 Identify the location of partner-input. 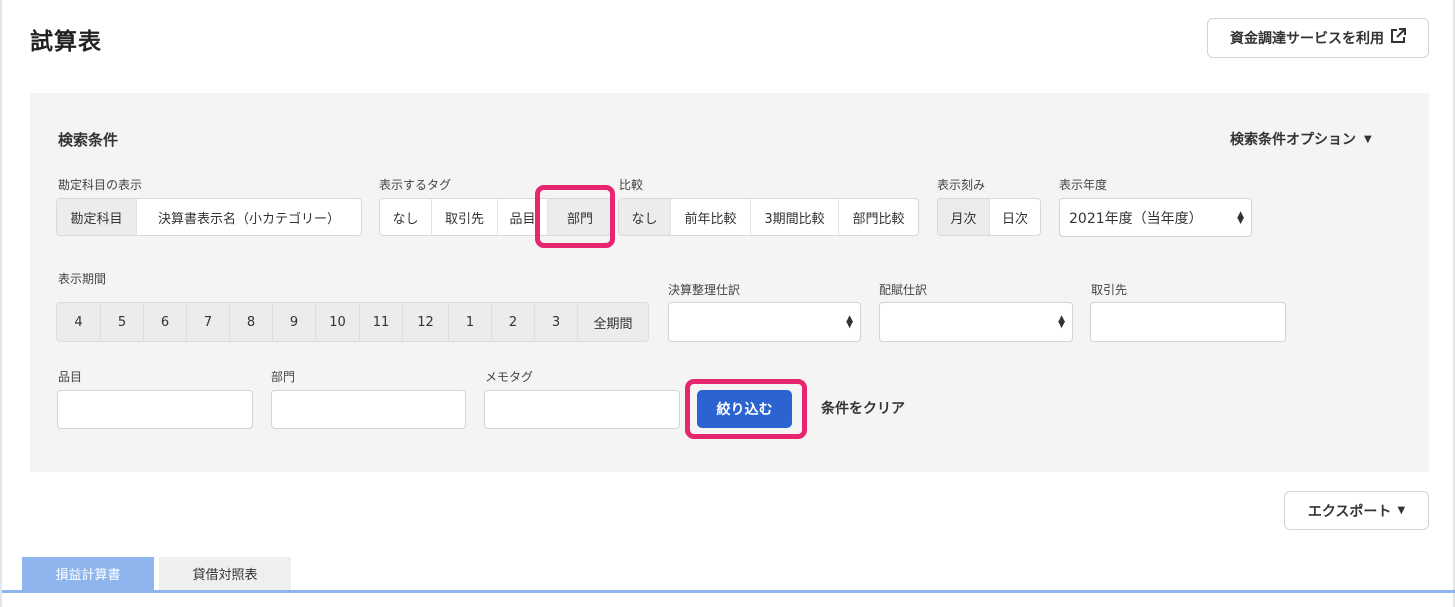
(1188, 322).